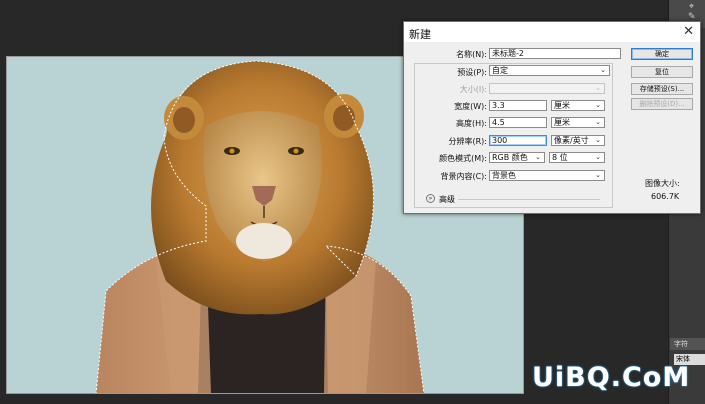  Describe the element at coordinates (665, 196) in the screenshot. I see `image-size-value: 606.7K` at that location.